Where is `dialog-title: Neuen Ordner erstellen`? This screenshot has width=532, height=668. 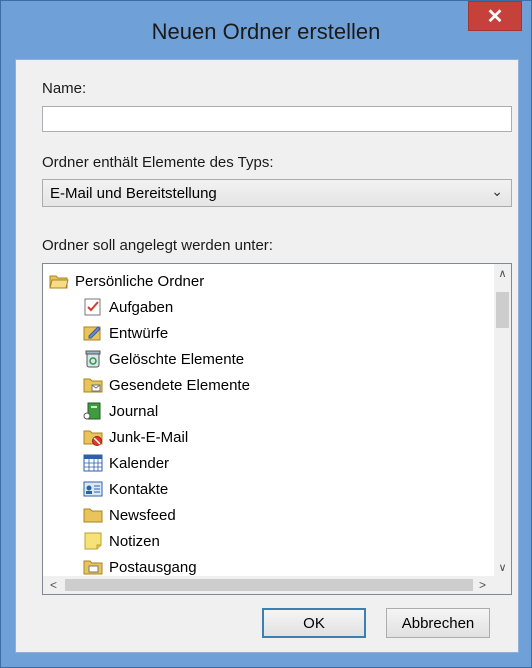
dialog-title: Neuen Ordner erstellen is located at coordinates (266, 31).